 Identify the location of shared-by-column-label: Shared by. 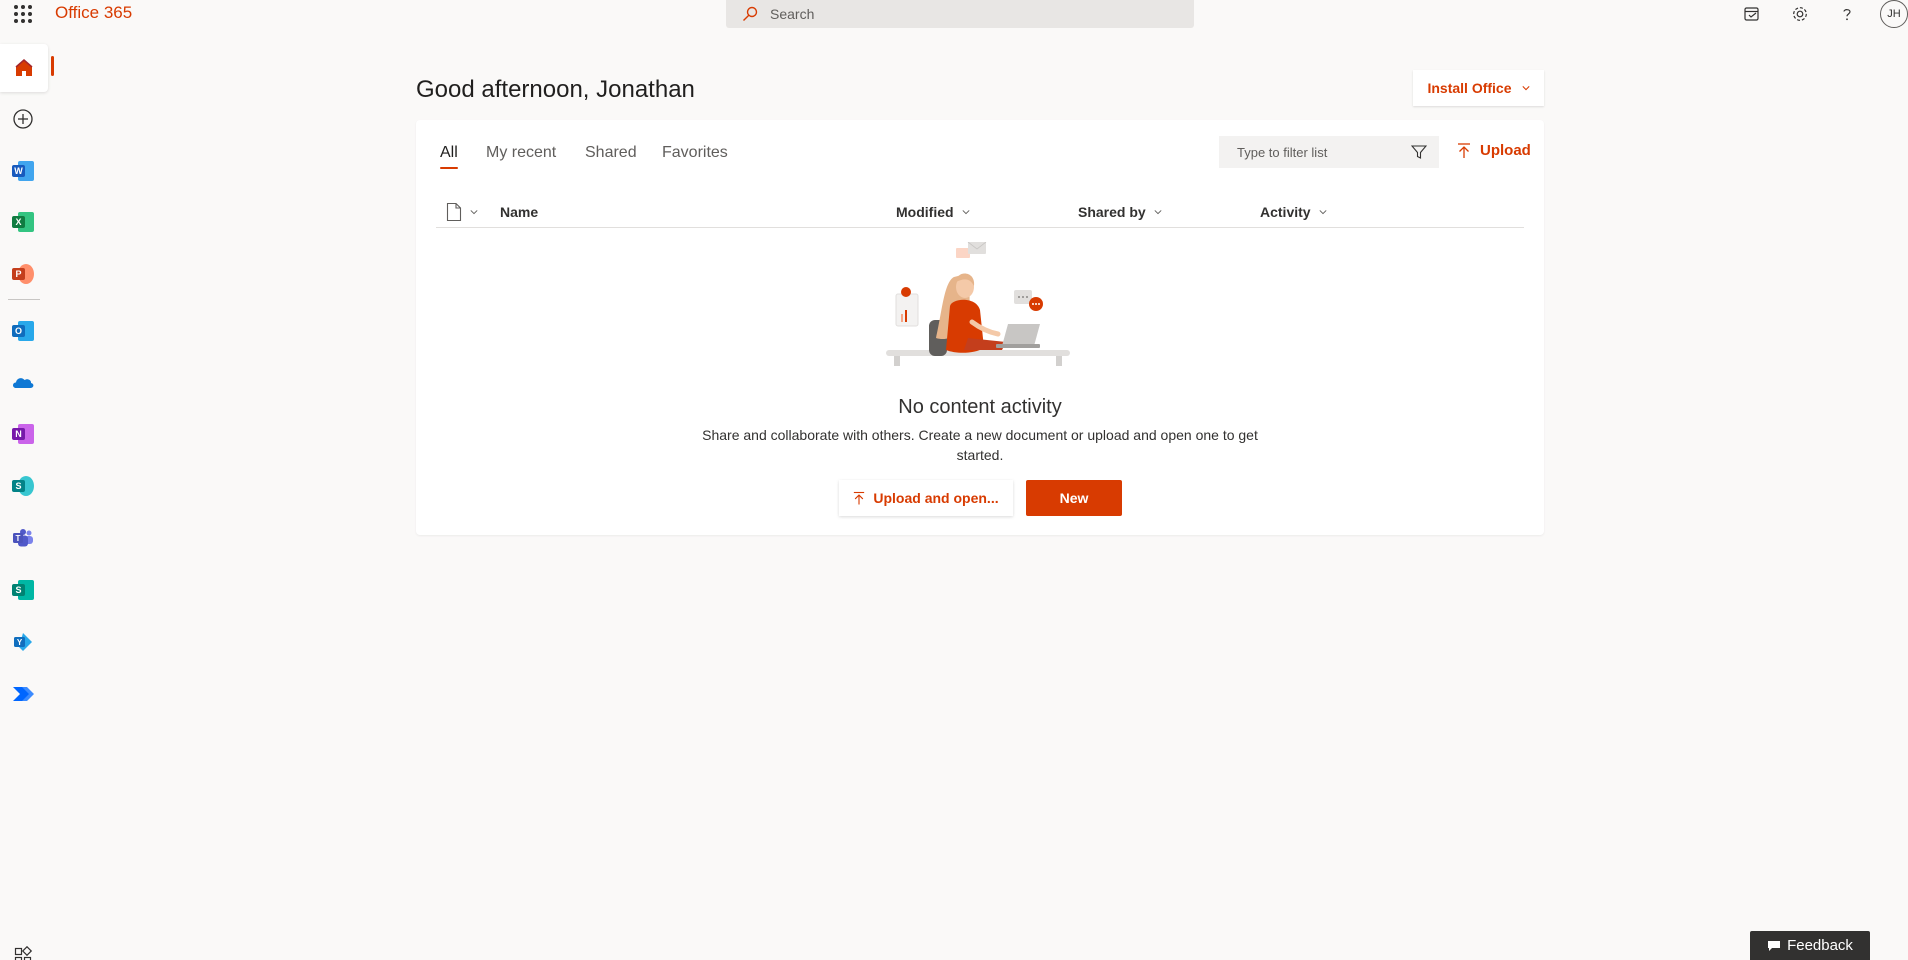
(1112, 212).